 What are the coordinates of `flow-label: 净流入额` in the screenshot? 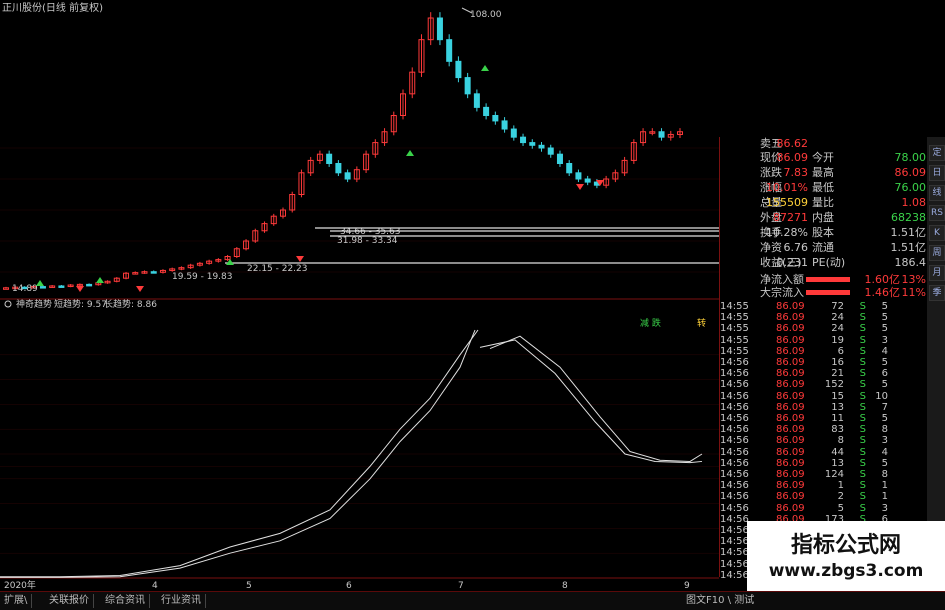 It's located at (782, 279).